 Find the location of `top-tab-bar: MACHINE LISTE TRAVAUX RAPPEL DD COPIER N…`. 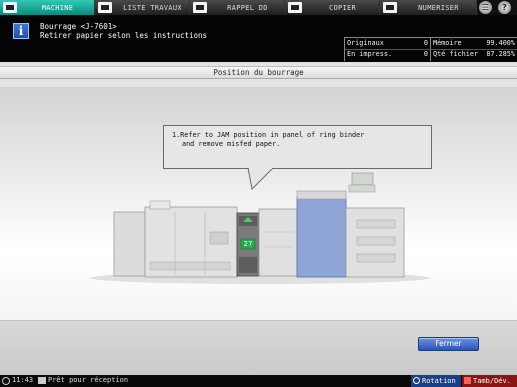

top-tab-bar: MACHINE LISTE TRAVAUX RAPPEL DD COPIER N… is located at coordinates (258, 7).